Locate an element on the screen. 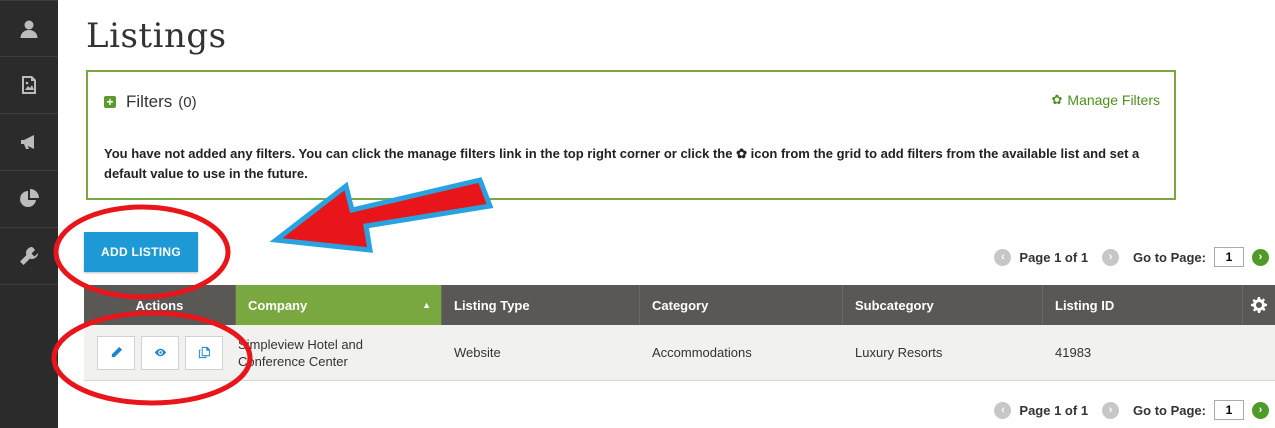  company-name-line2: Conference Center is located at coordinates (293, 361).